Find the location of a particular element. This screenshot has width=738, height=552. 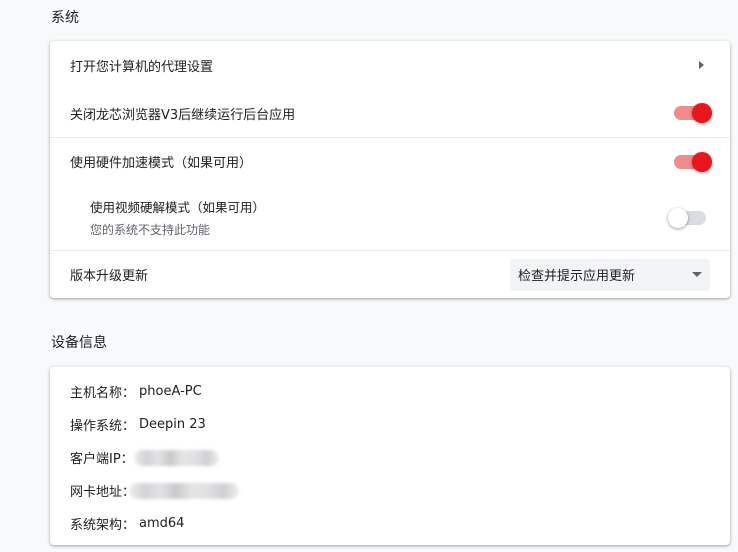

background-apps-row: 关闭龙芯浏览器V3后继续运行后台应用 is located at coordinates (390, 113).